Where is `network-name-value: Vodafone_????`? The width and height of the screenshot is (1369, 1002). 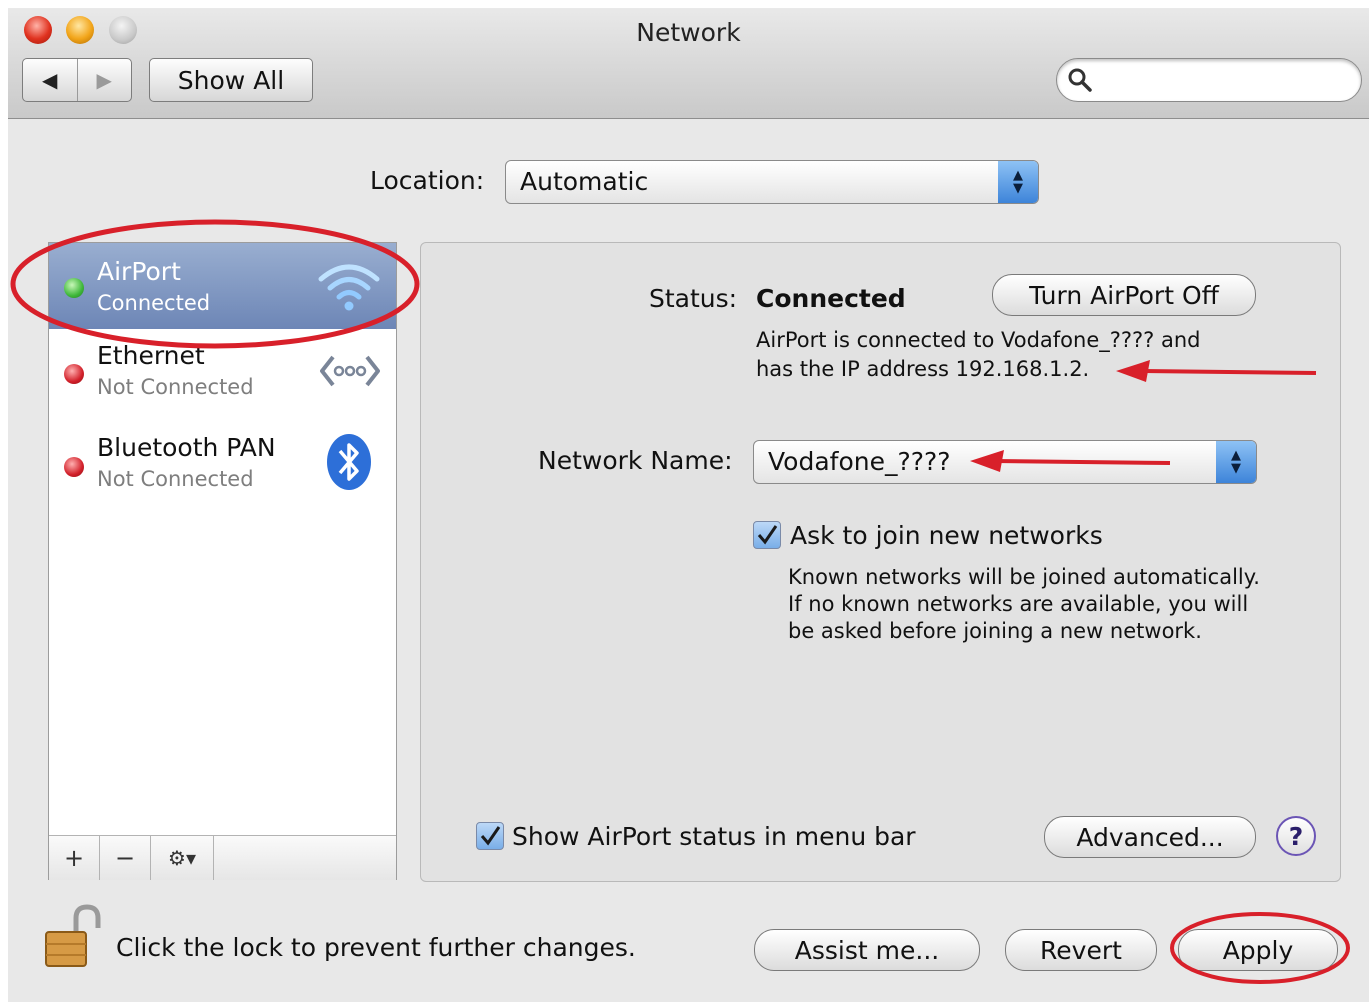
network-name-value: Vodafone_???? is located at coordinates (859, 461).